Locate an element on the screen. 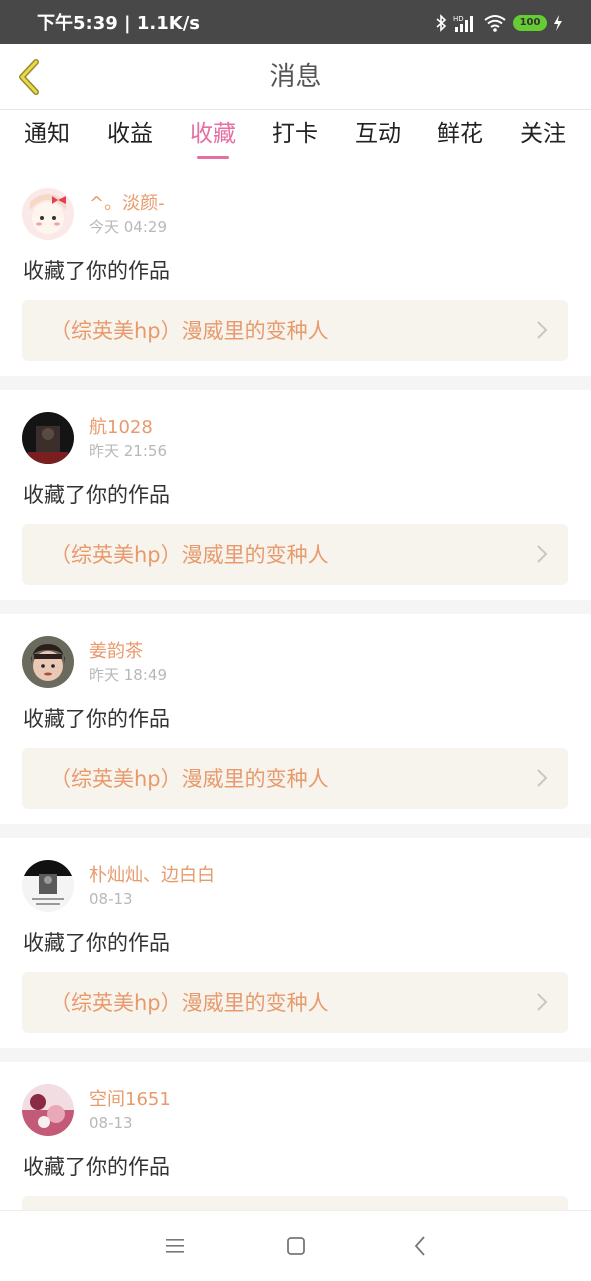 Image resolution: width=591 pixels, height=1281 pixels. bluetooth-icon is located at coordinates (441, 23).